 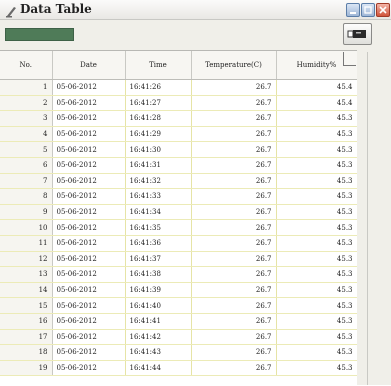 What do you see at coordinates (195, 10) in the screenshot?
I see `title-bar: Data Table` at bounding box center [195, 10].